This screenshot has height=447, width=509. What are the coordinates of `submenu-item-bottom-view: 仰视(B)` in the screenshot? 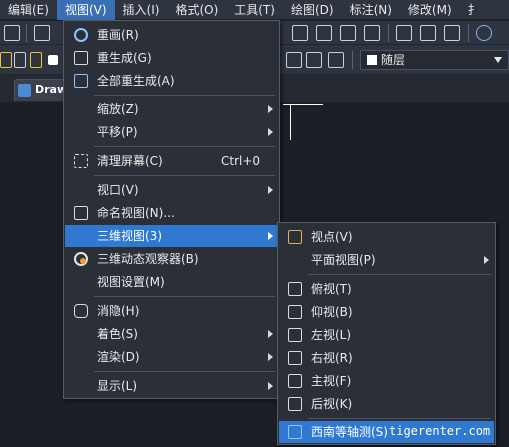 It's located at (386, 312).